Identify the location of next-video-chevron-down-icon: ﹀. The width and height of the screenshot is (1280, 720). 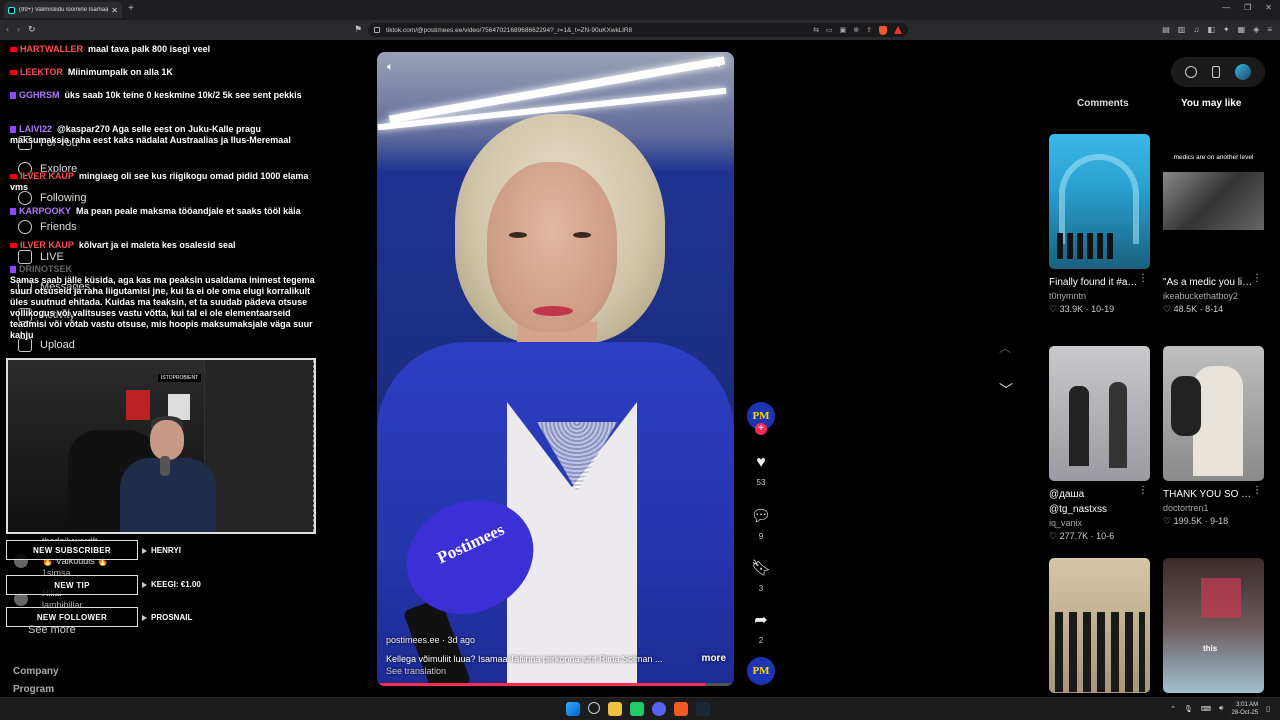
(1006, 390).